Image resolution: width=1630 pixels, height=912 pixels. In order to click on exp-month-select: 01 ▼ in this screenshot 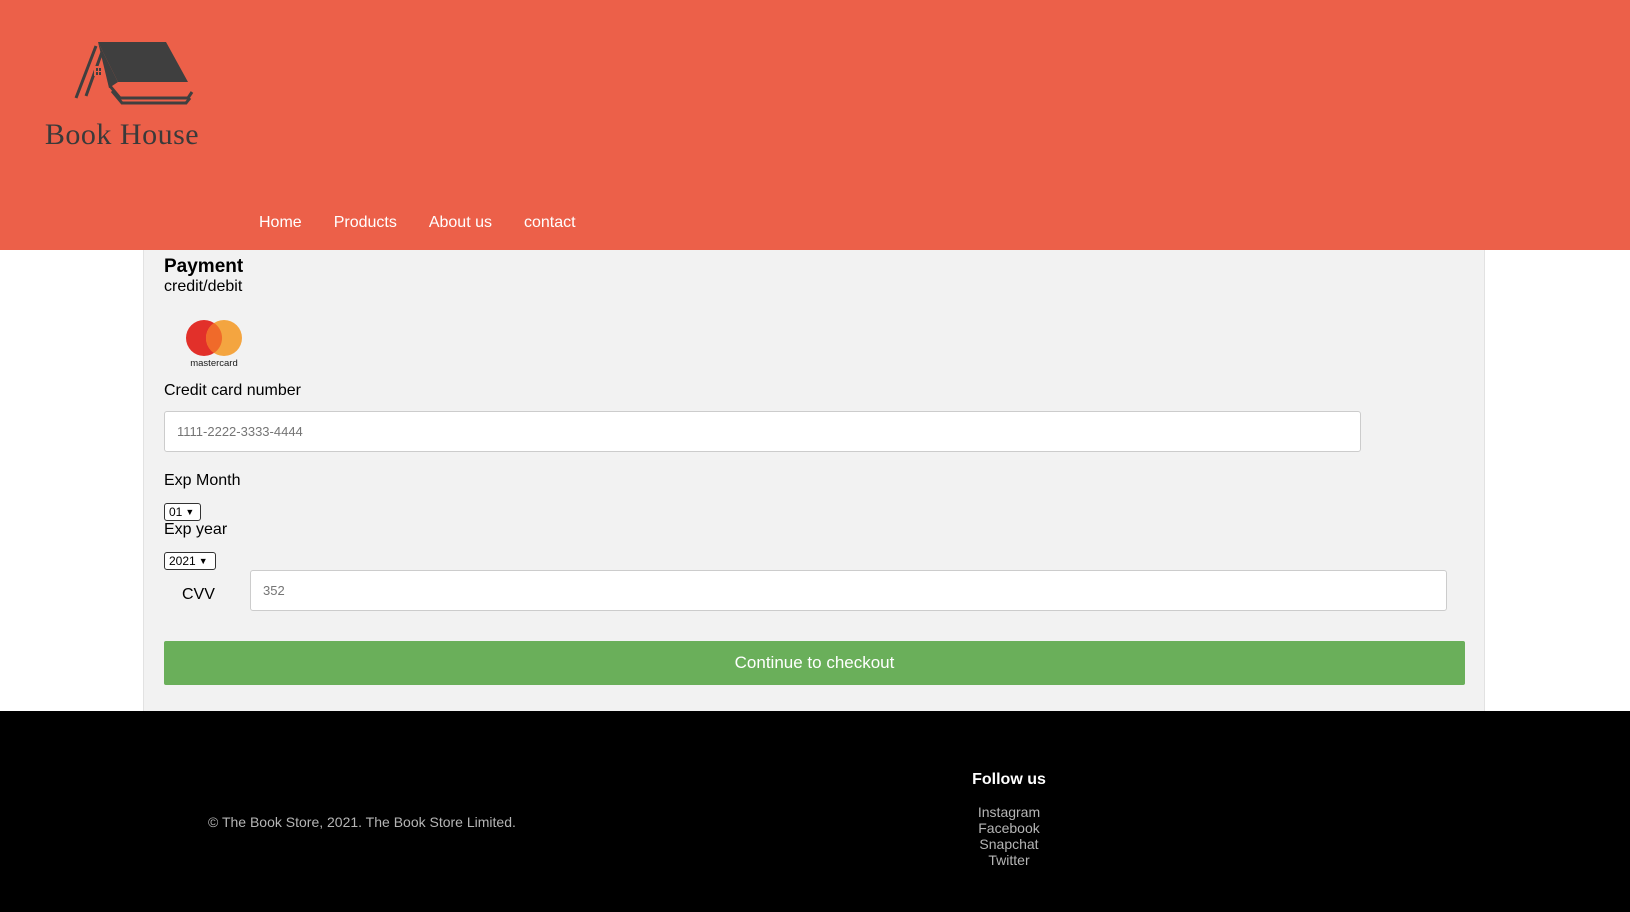, I will do `click(182, 512)`.